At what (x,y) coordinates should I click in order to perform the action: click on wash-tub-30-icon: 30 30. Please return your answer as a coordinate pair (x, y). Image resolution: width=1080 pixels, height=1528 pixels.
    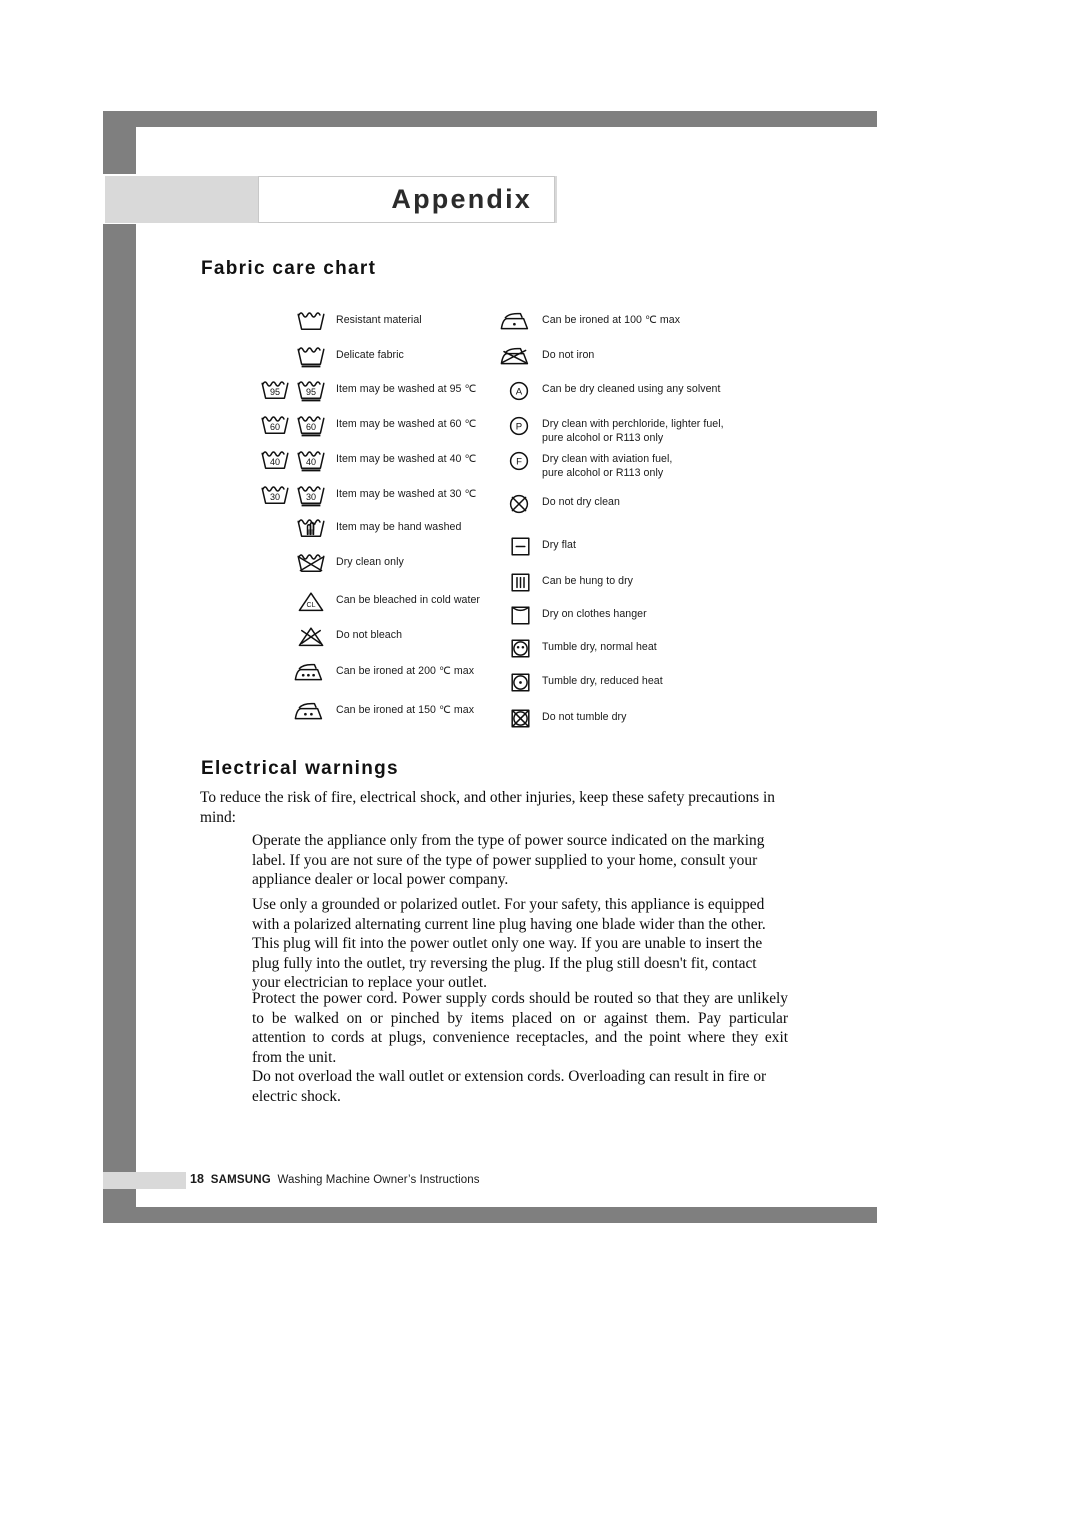
    Looking at the image, I should click on (289, 496).